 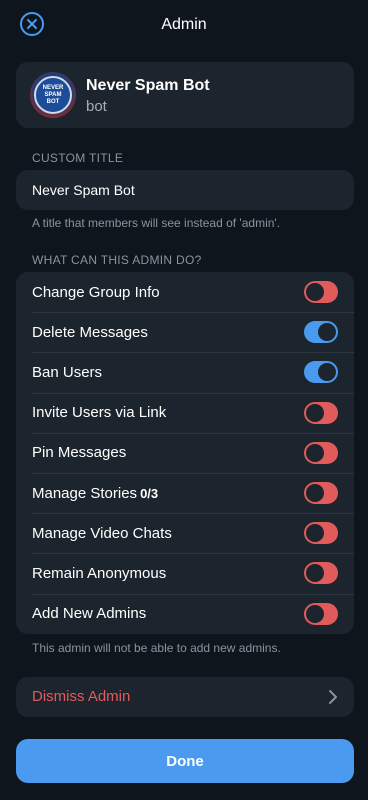 I want to click on permission-label: Ban Users, so click(x=67, y=372).